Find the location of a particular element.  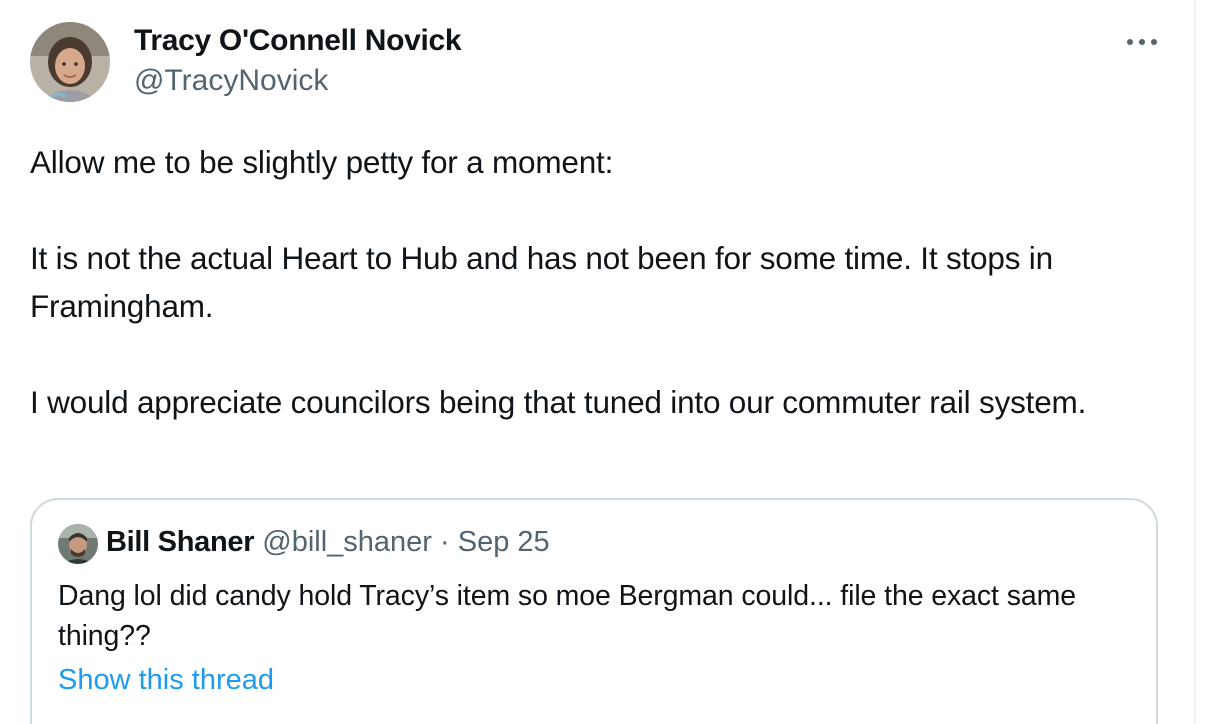

show-thread-link: Show this thread is located at coordinates (166, 680).